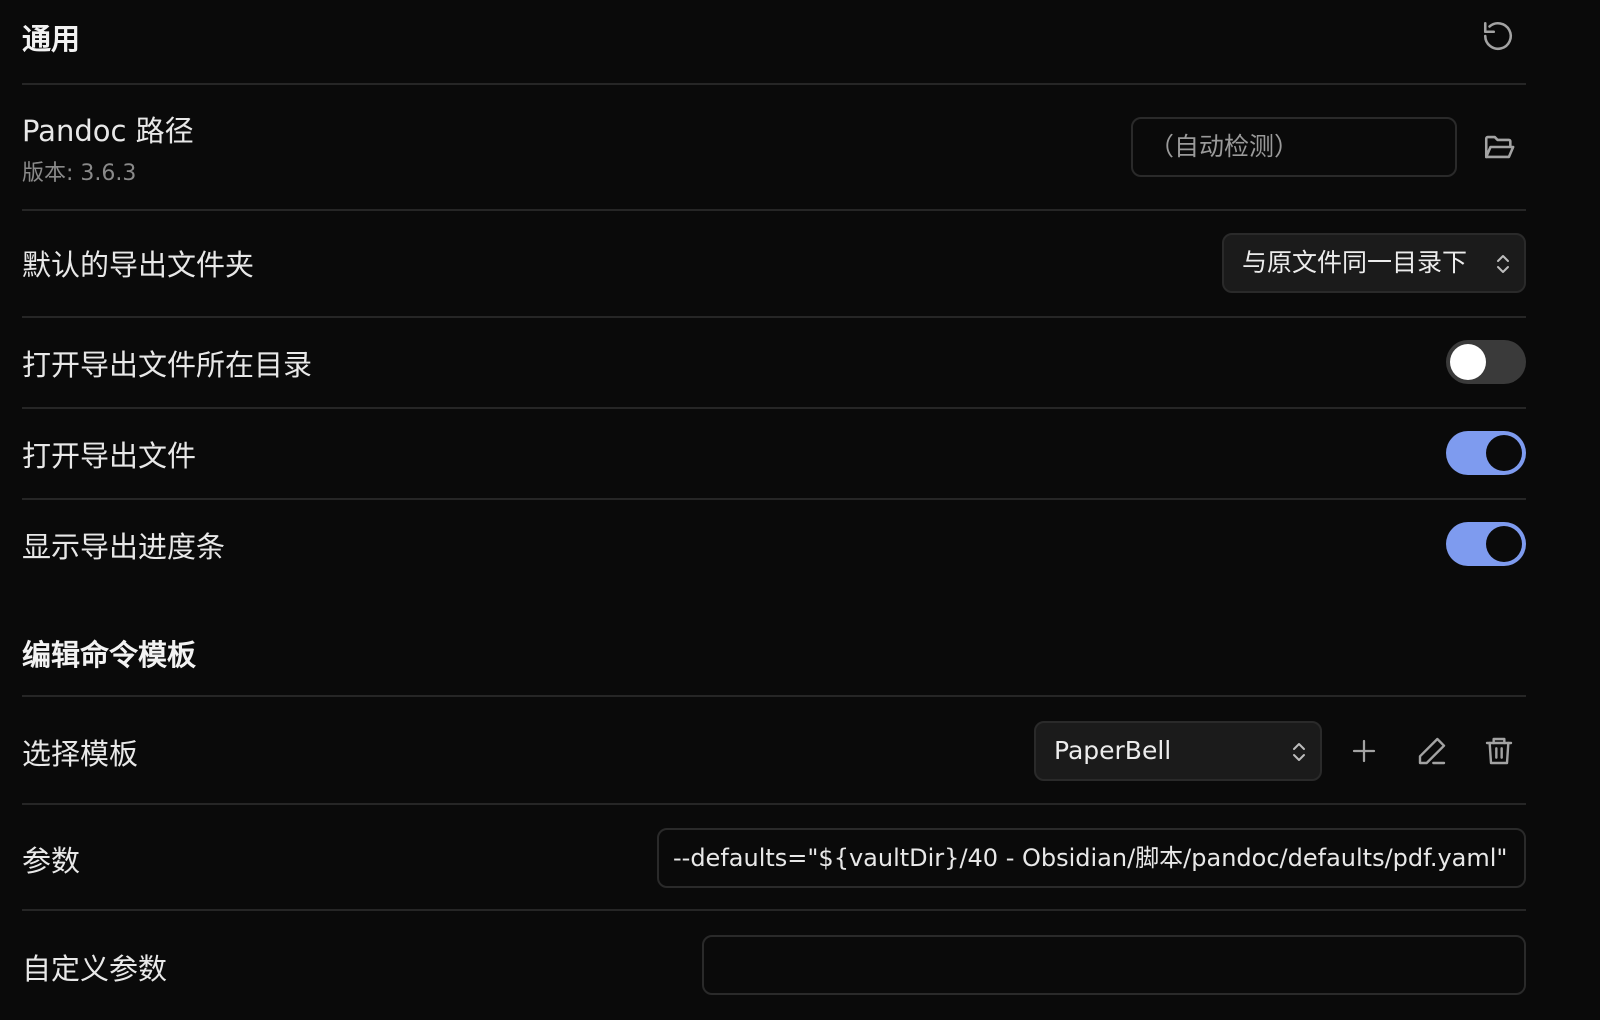 Image resolution: width=1600 pixels, height=1020 pixels. I want to click on open-file-toggle, so click(1486, 453).